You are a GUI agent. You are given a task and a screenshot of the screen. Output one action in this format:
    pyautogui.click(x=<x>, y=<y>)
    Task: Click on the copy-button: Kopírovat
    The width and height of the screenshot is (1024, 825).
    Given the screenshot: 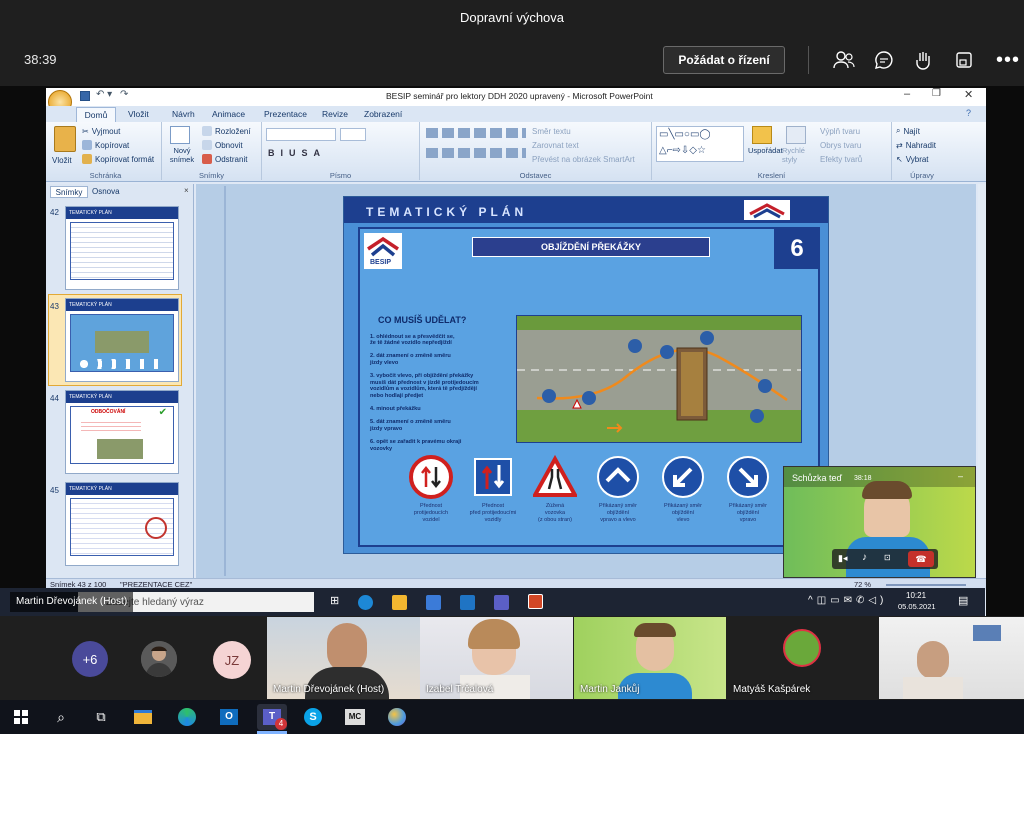 What is the action you would take?
    pyautogui.click(x=105, y=145)
    